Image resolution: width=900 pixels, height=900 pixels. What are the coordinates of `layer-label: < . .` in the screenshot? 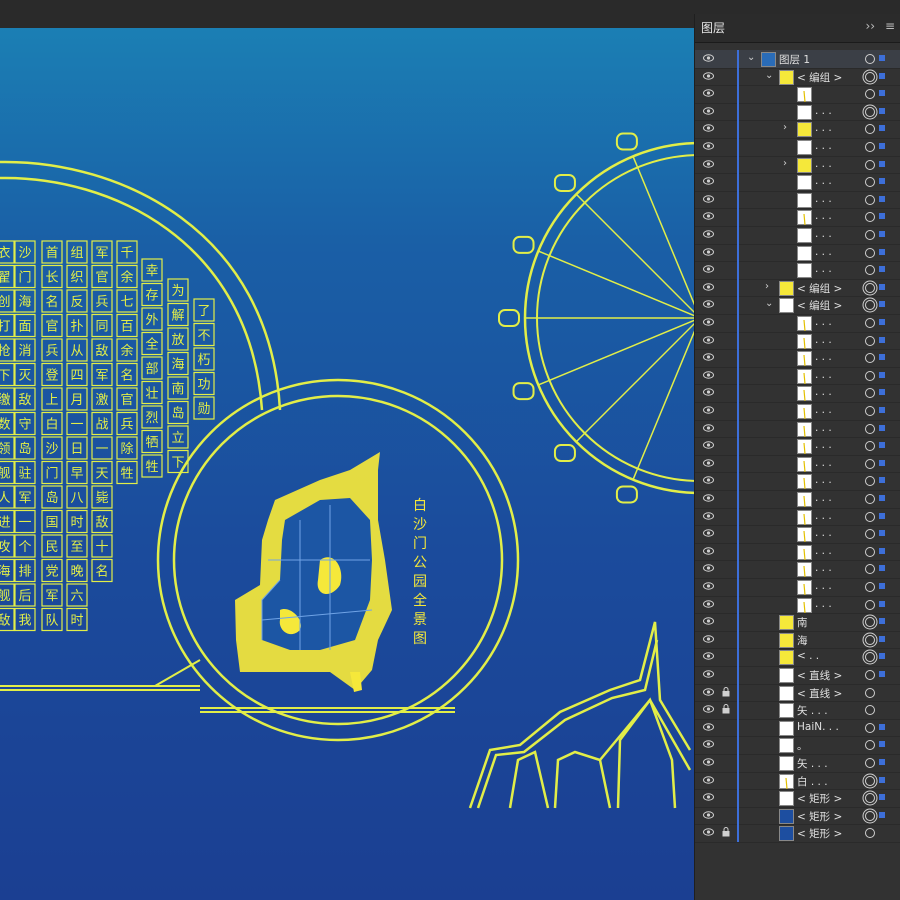 It's located at (808, 656).